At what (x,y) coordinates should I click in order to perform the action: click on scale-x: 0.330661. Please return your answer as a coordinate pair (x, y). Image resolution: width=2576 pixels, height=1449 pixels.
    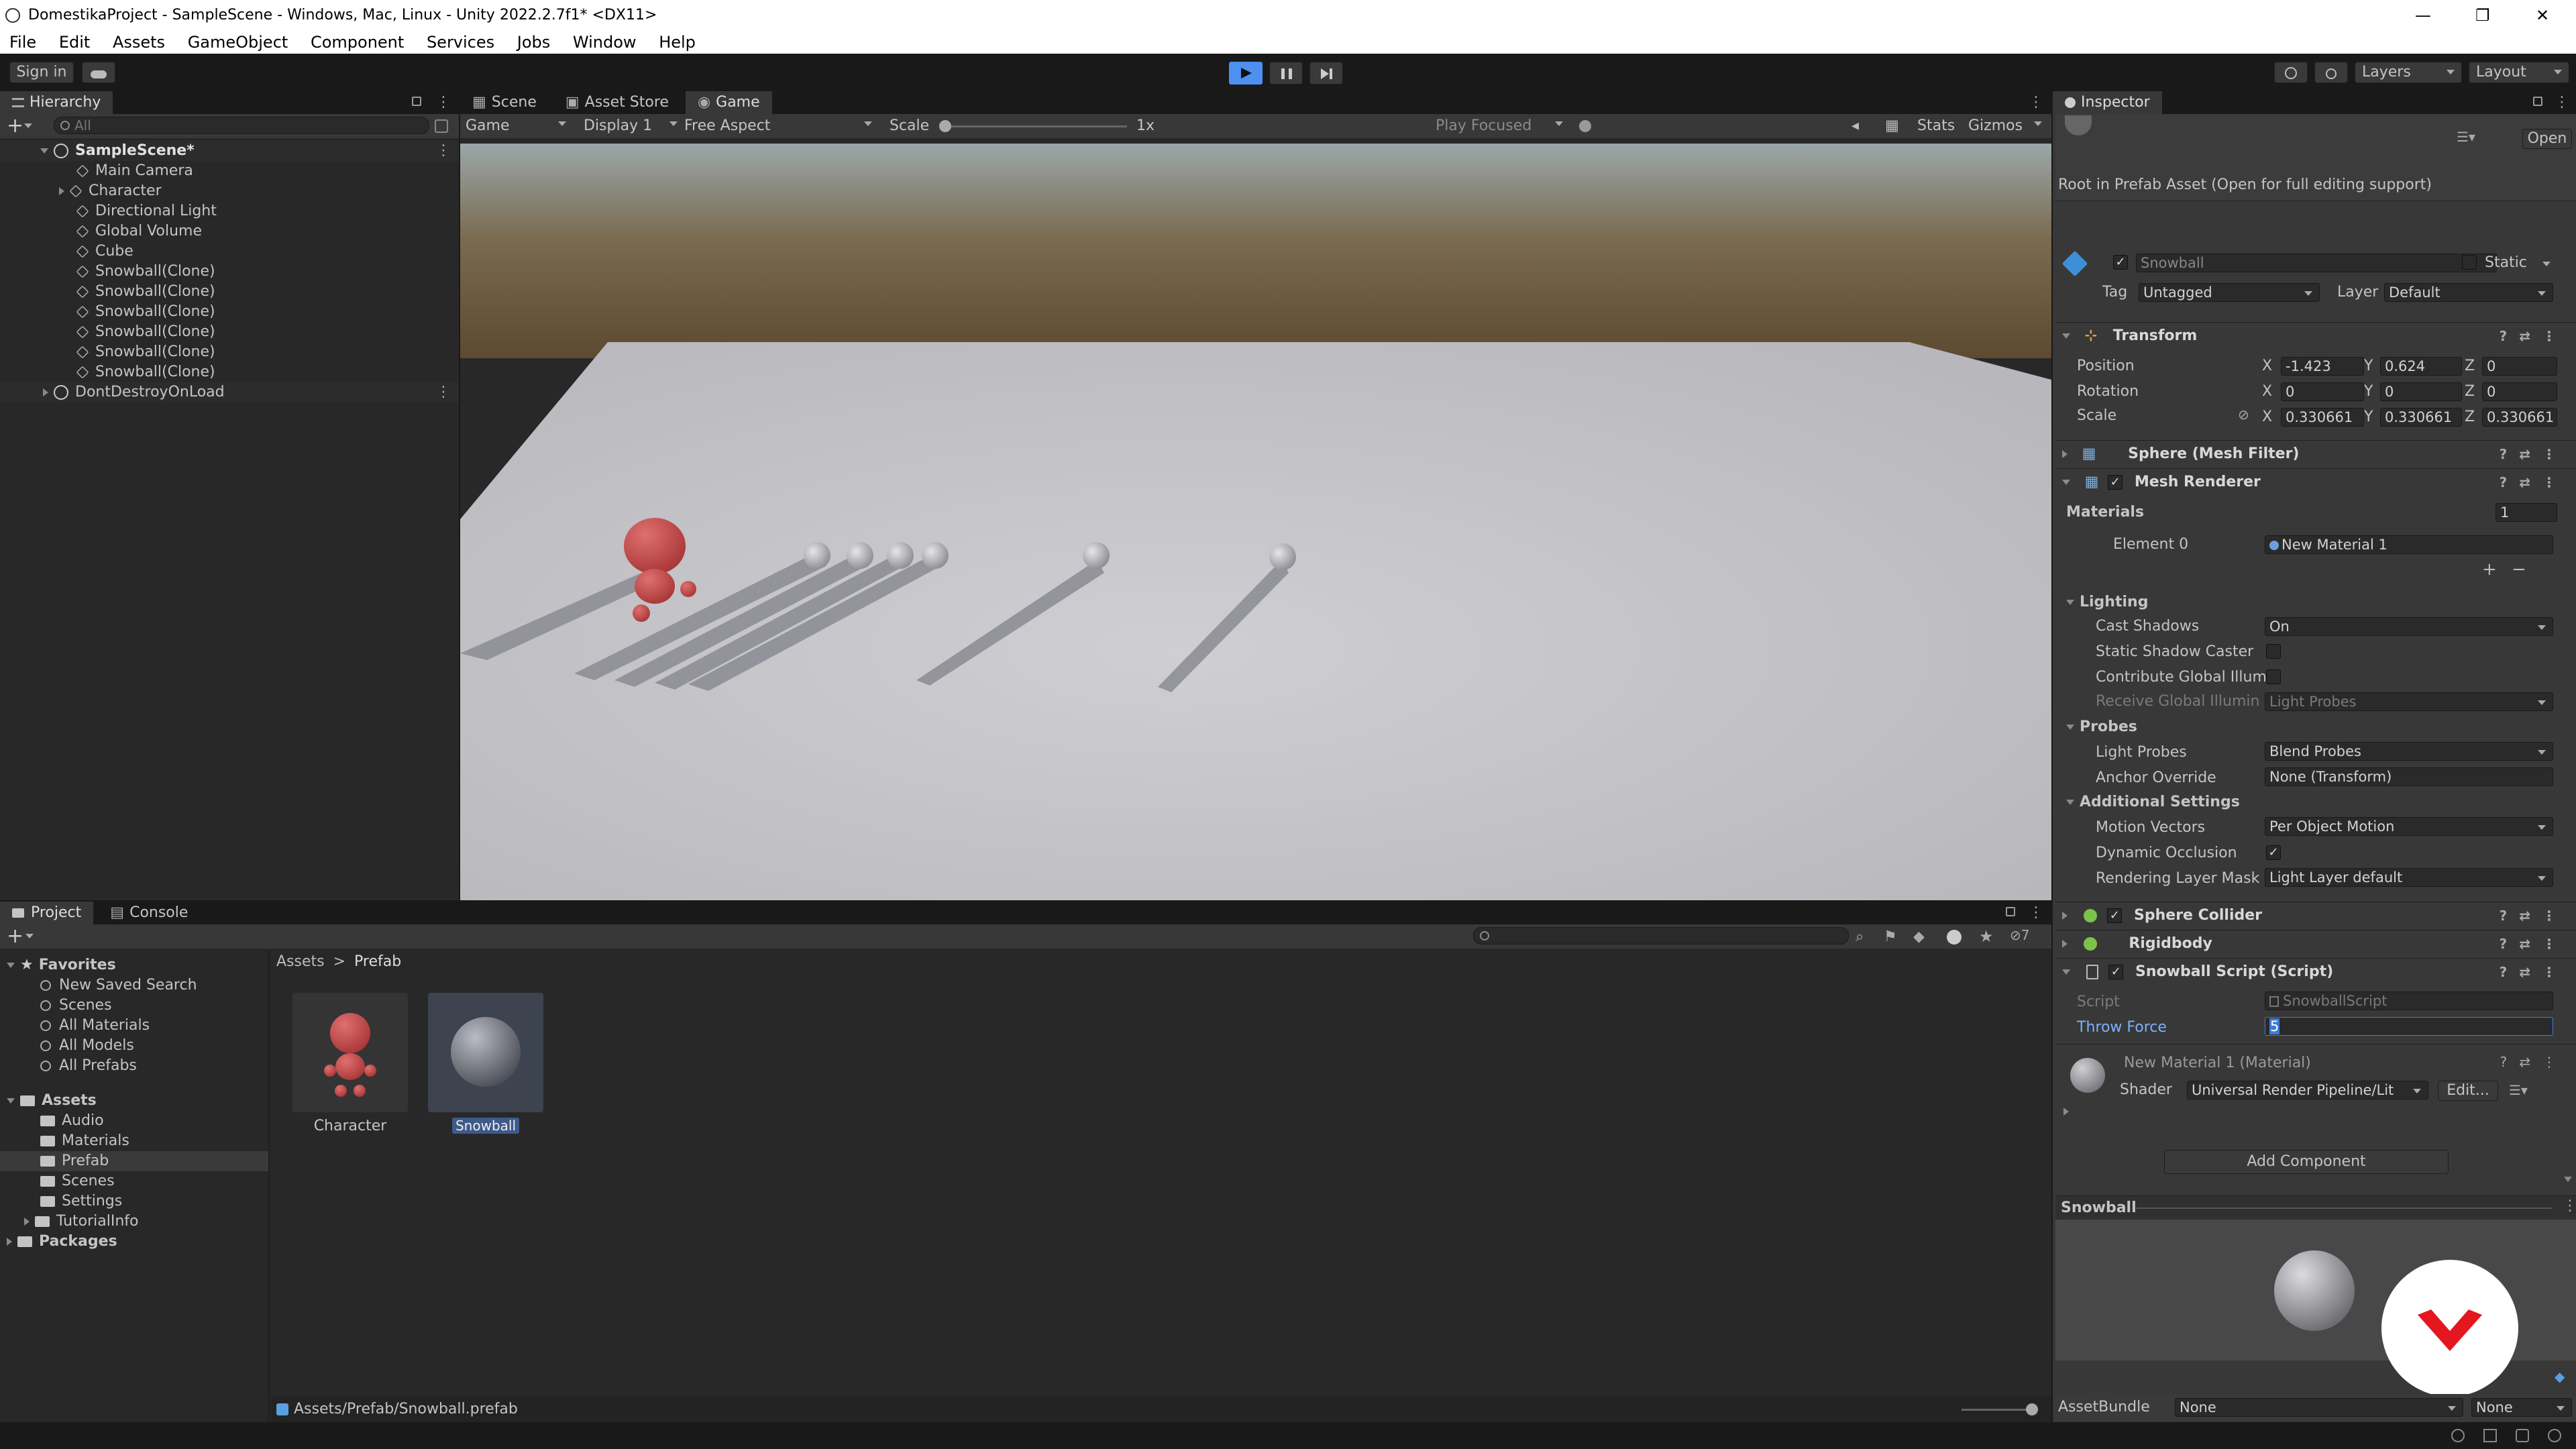
    Looking at the image, I should click on (2322, 417).